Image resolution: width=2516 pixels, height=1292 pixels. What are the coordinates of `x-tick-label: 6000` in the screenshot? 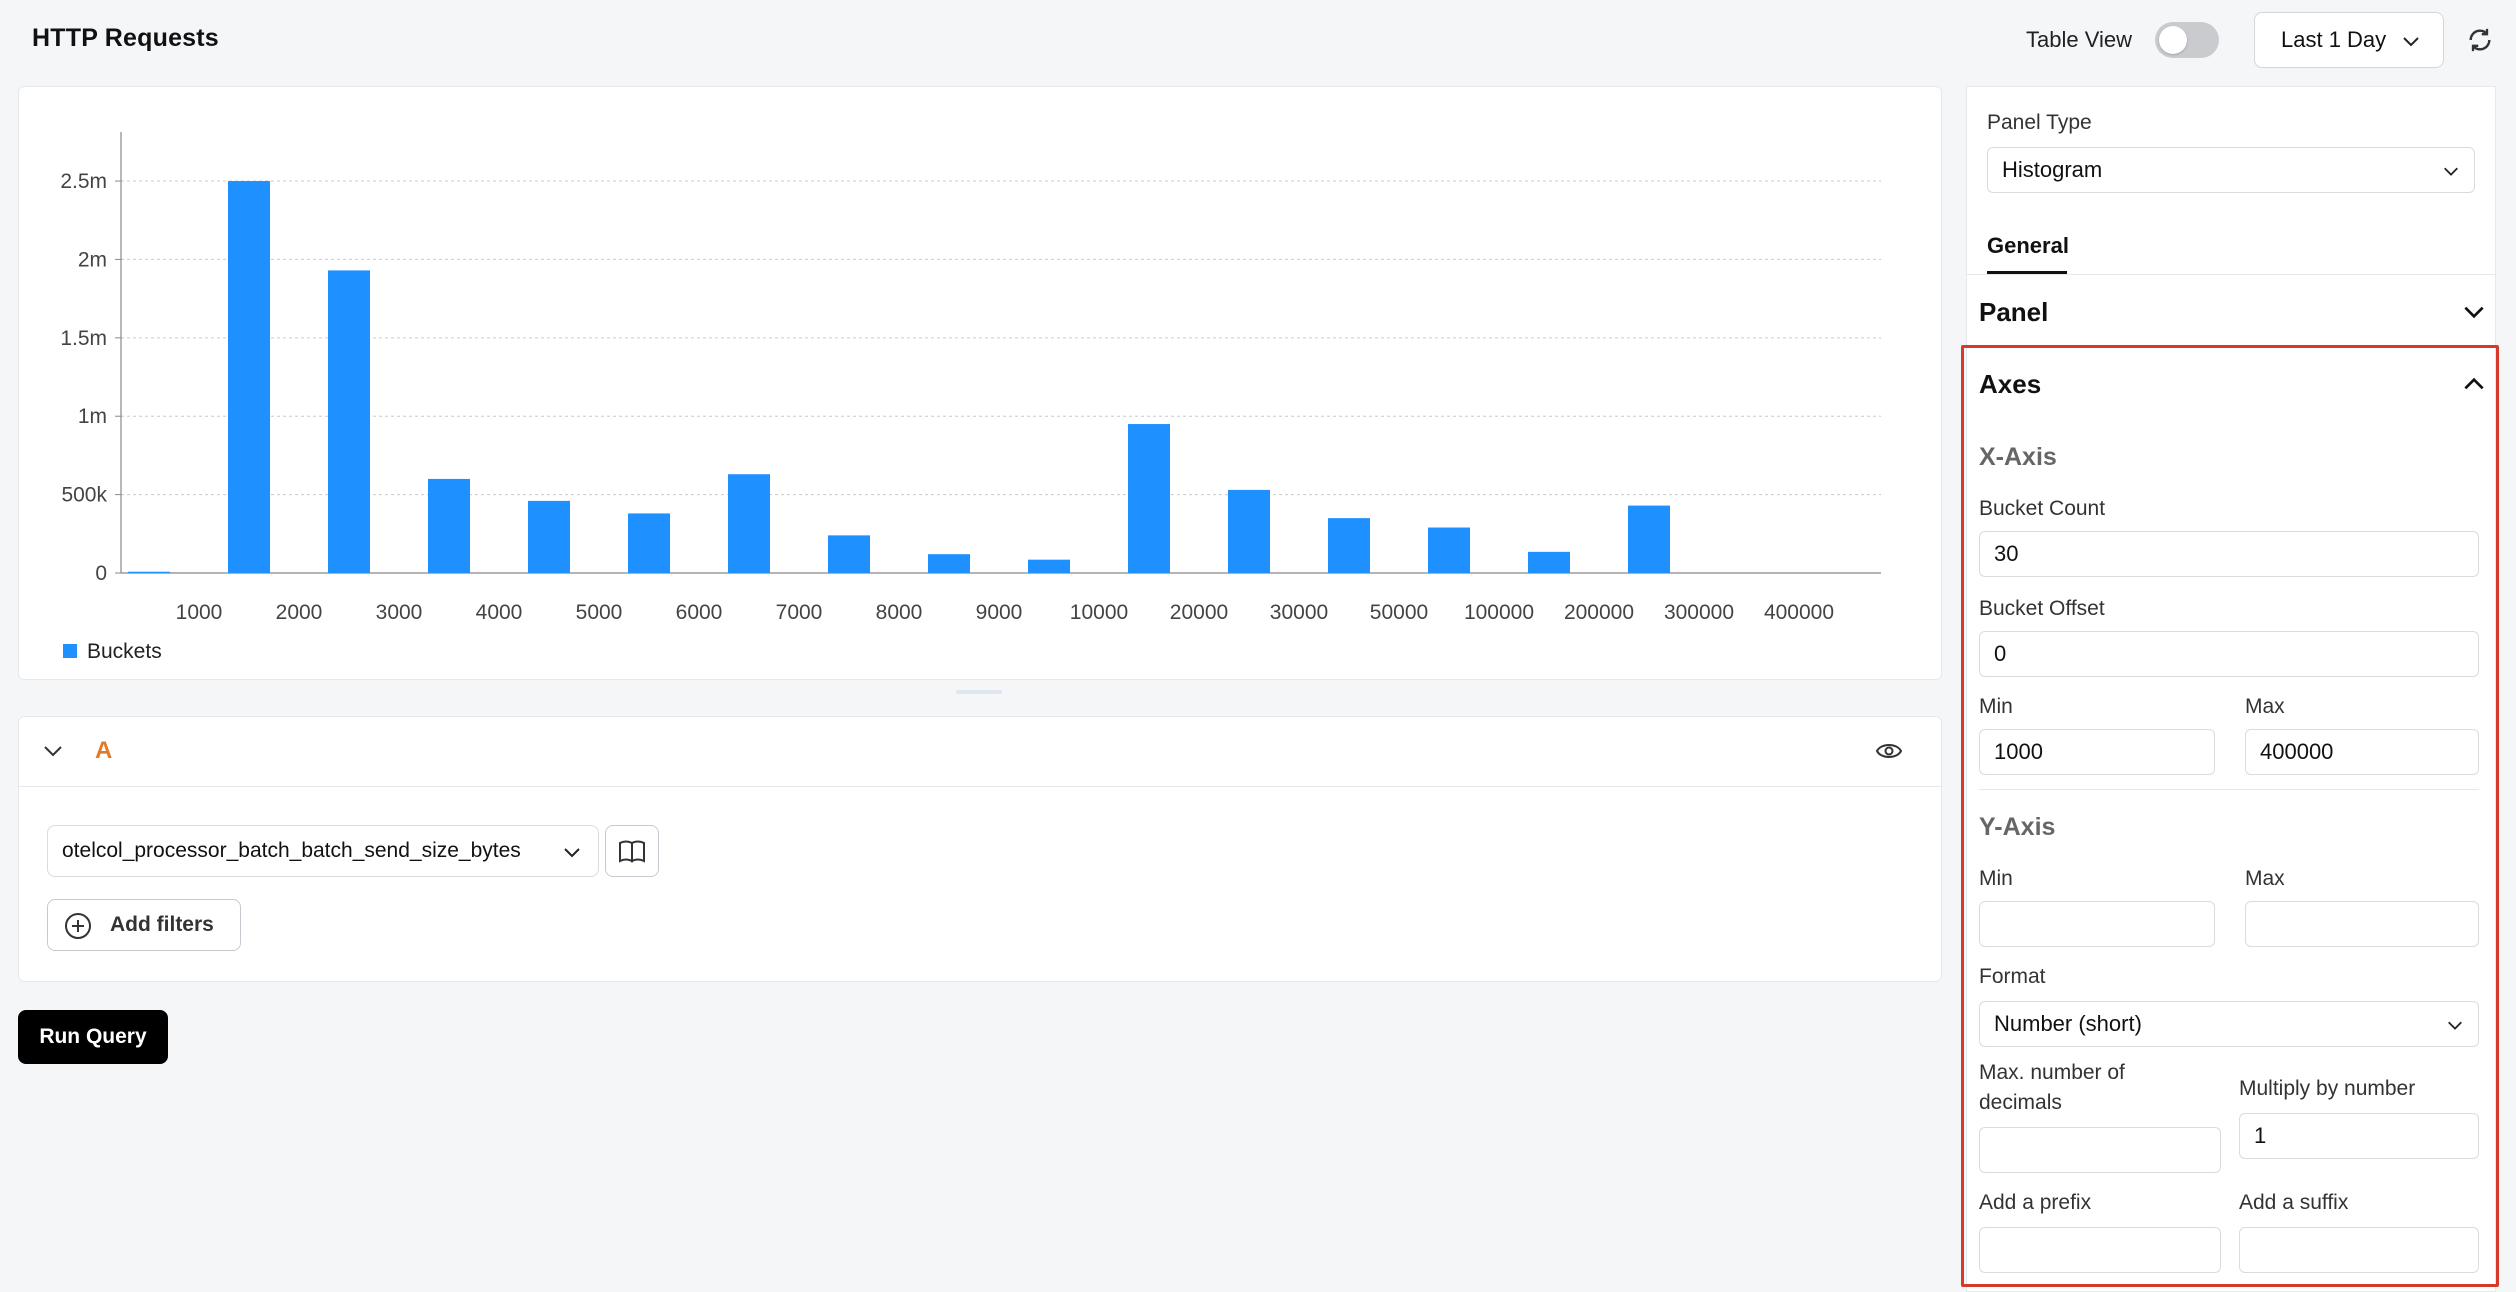 It's located at (699, 612).